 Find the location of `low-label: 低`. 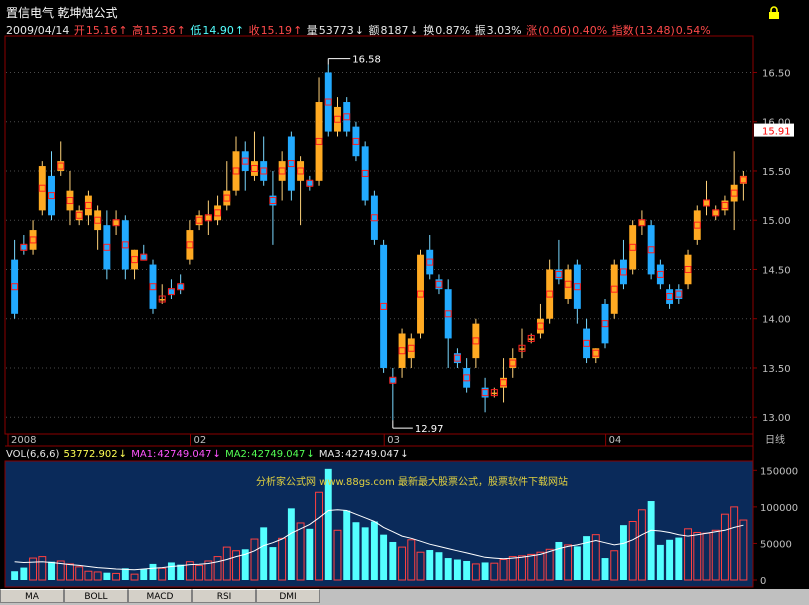

low-label: 低 is located at coordinates (196, 30).